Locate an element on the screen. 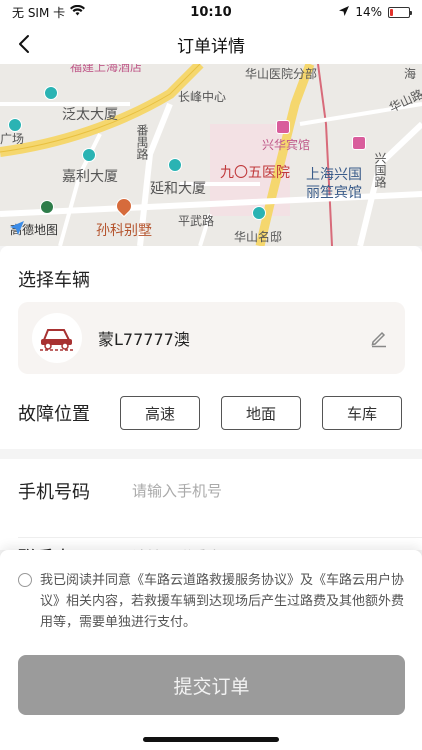 The height and width of the screenshot is (750, 422). battery-fill is located at coordinates (391, 12).